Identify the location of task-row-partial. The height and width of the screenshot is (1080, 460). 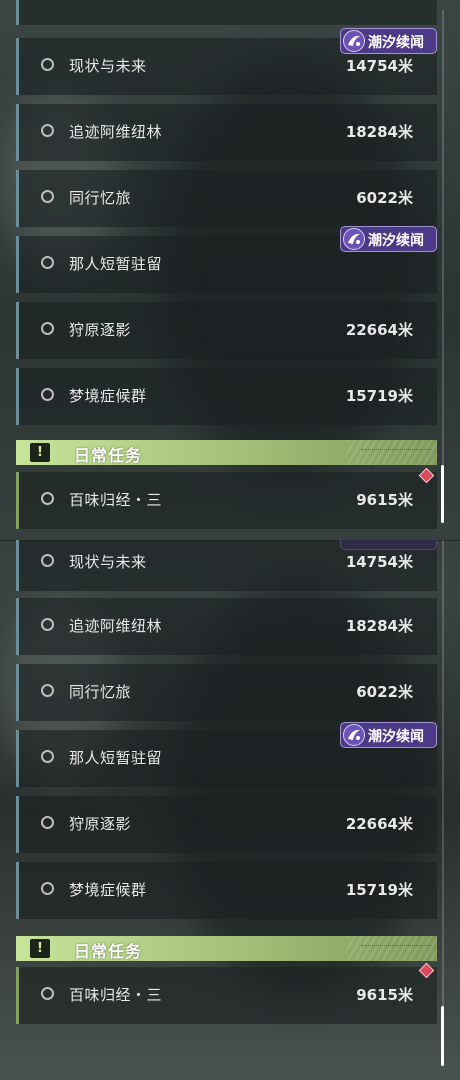
(226, 12).